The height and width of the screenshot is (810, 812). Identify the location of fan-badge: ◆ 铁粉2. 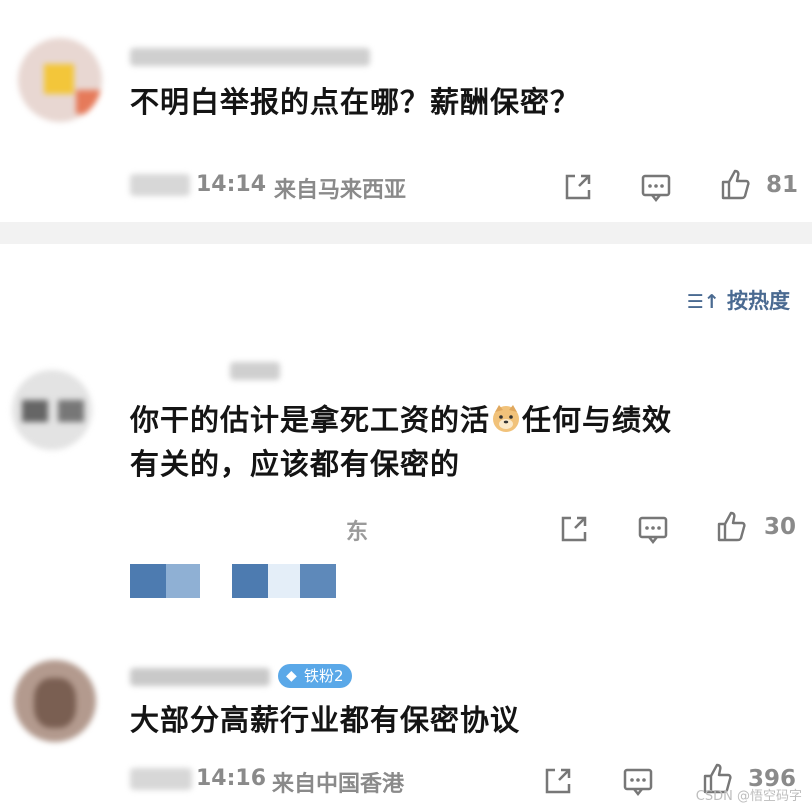
(315, 676).